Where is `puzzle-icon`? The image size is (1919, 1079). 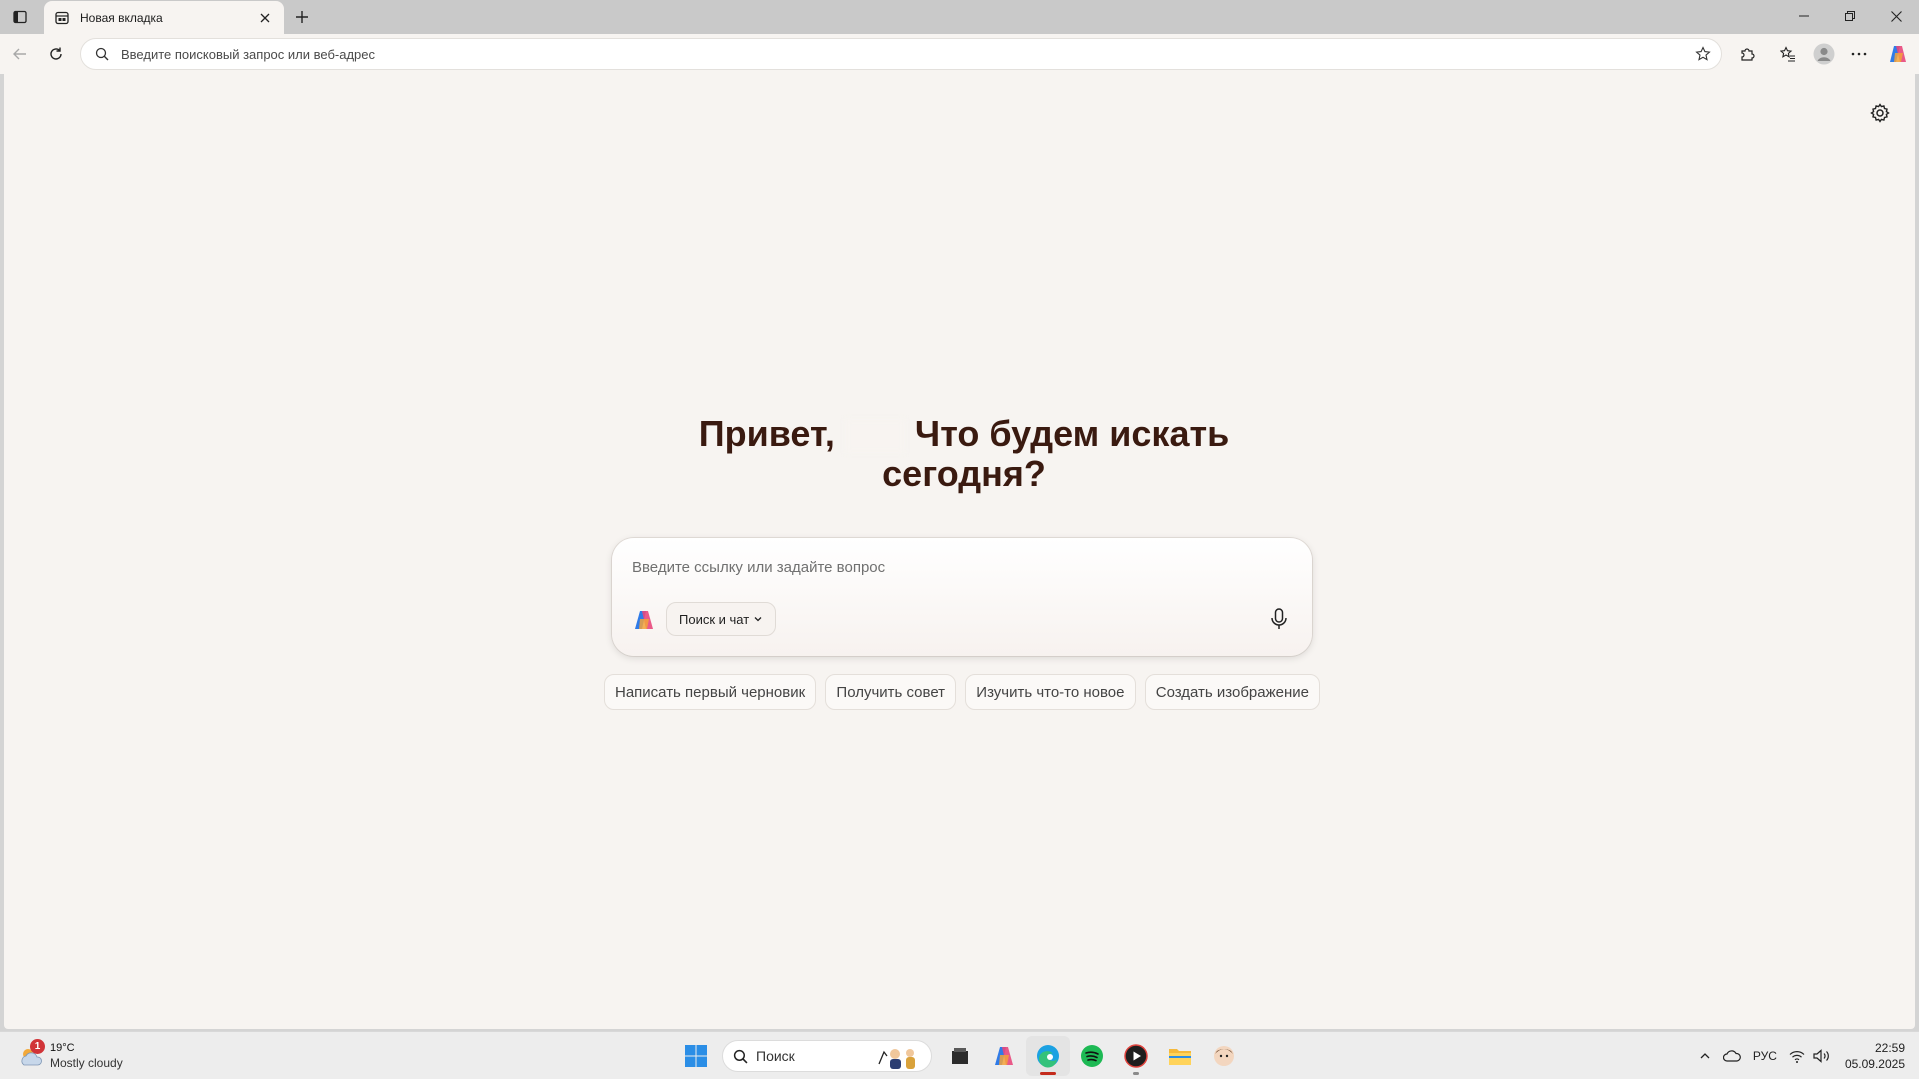 puzzle-icon is located at coordinates (1748, 54).